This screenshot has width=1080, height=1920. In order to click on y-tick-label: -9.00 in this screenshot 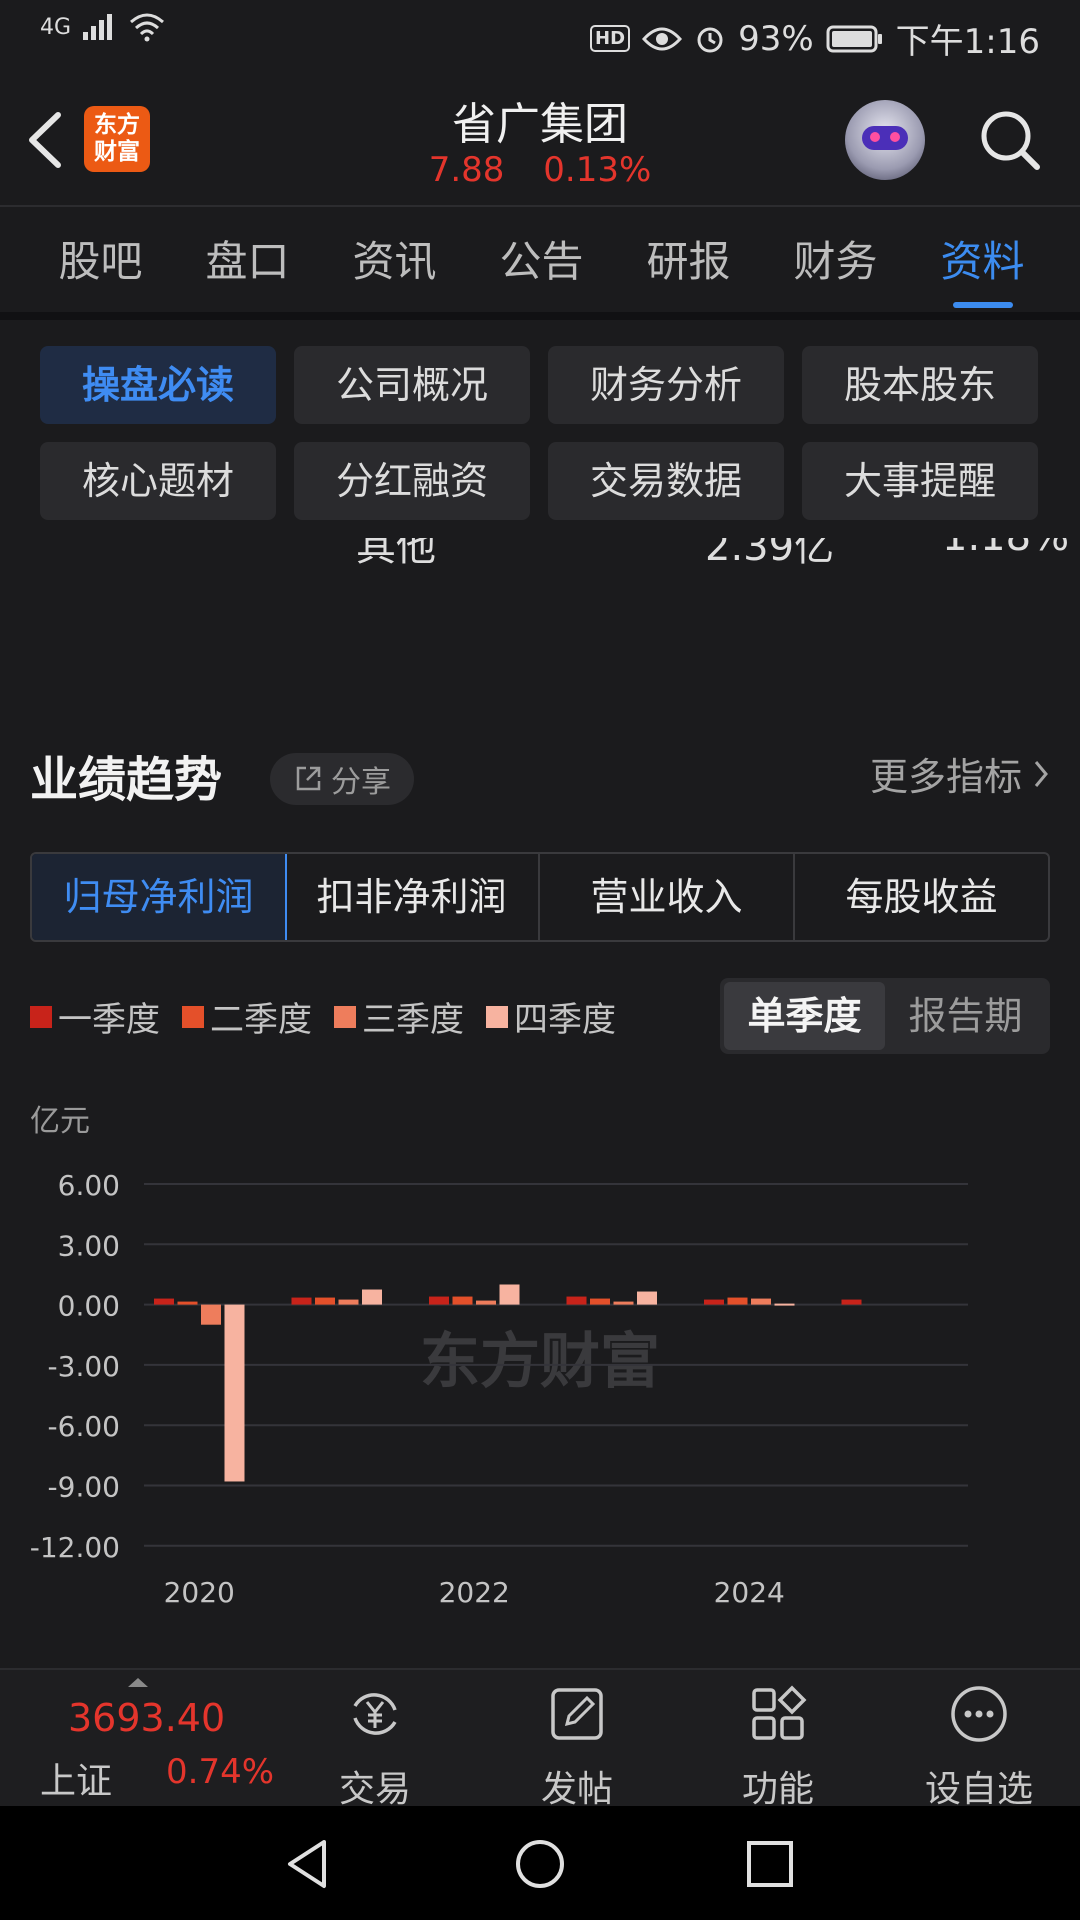, I will do `click(84, 1487)`.